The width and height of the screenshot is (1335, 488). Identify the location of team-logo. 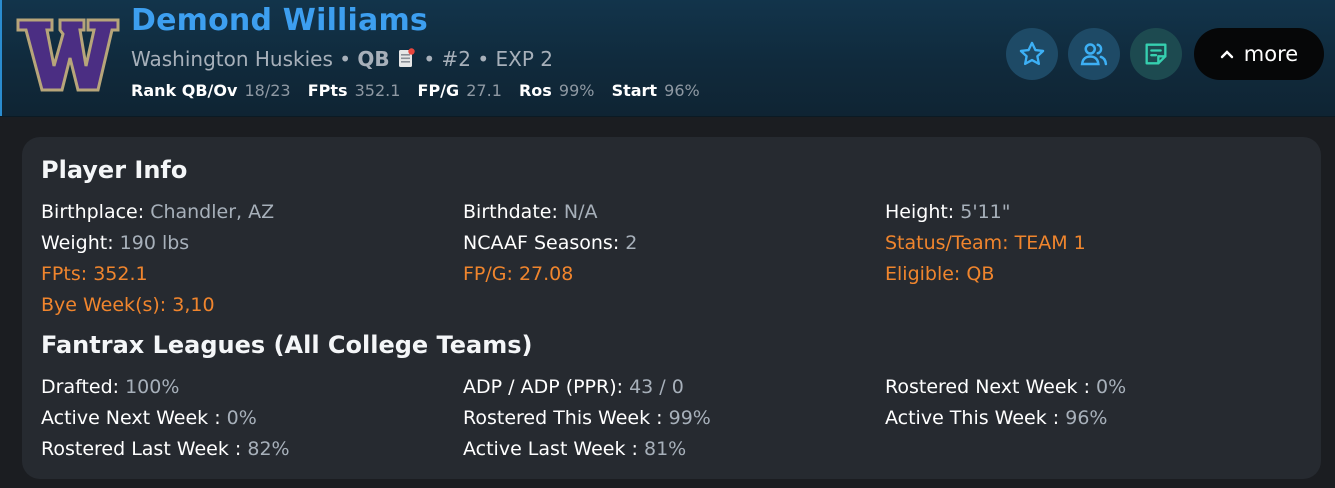
(68, 55).